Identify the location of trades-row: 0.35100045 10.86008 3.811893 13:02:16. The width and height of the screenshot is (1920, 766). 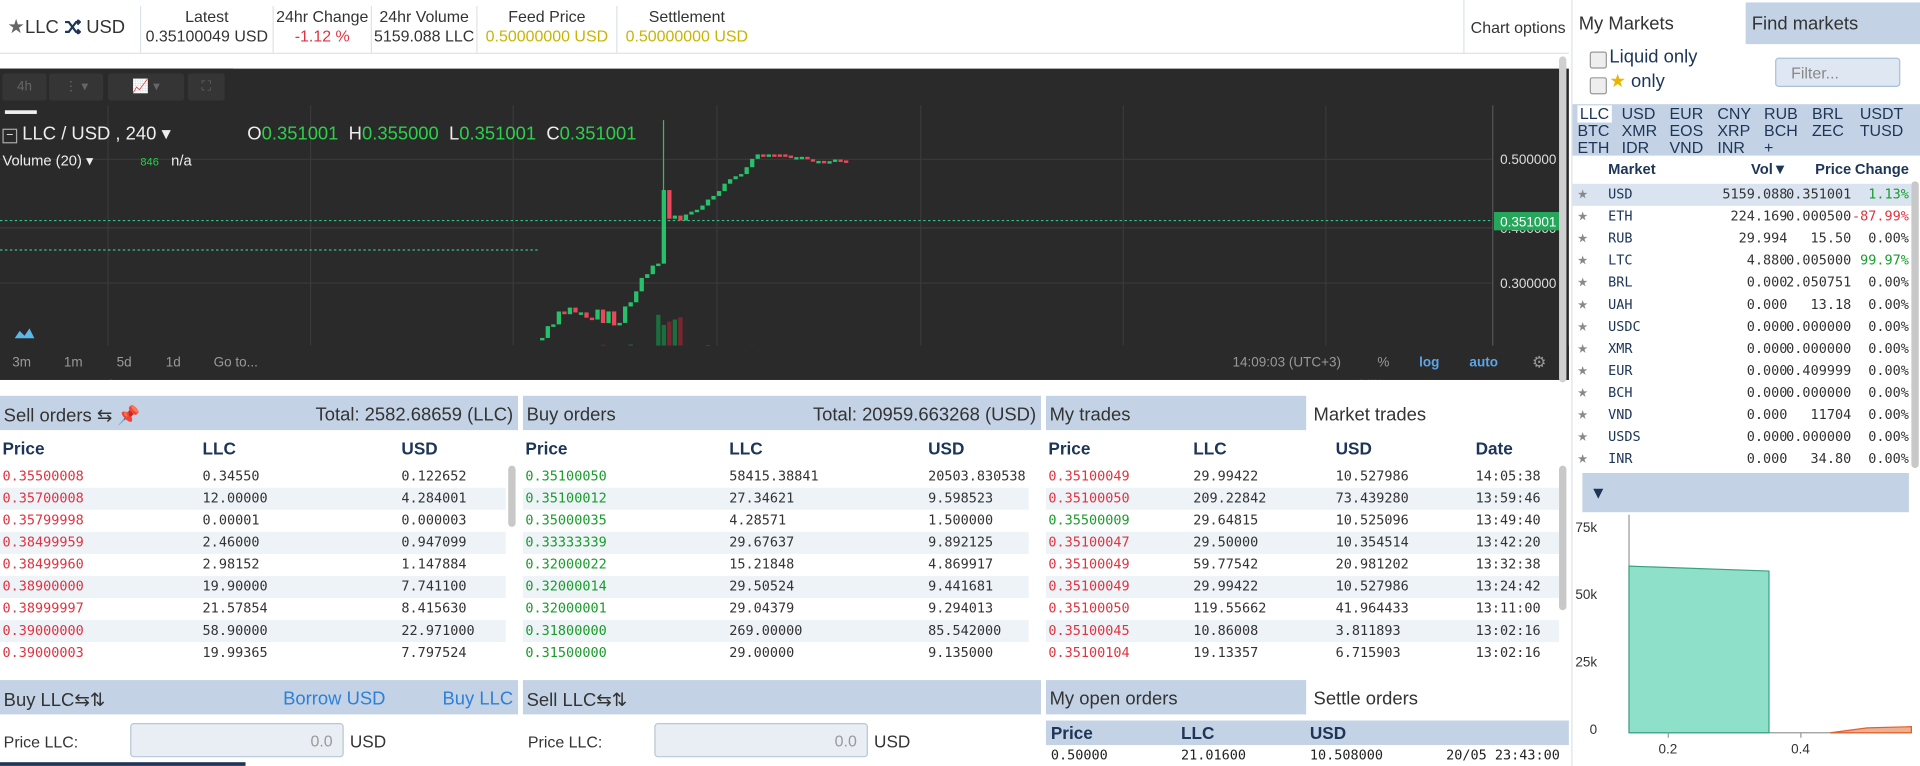
(1302, 631).